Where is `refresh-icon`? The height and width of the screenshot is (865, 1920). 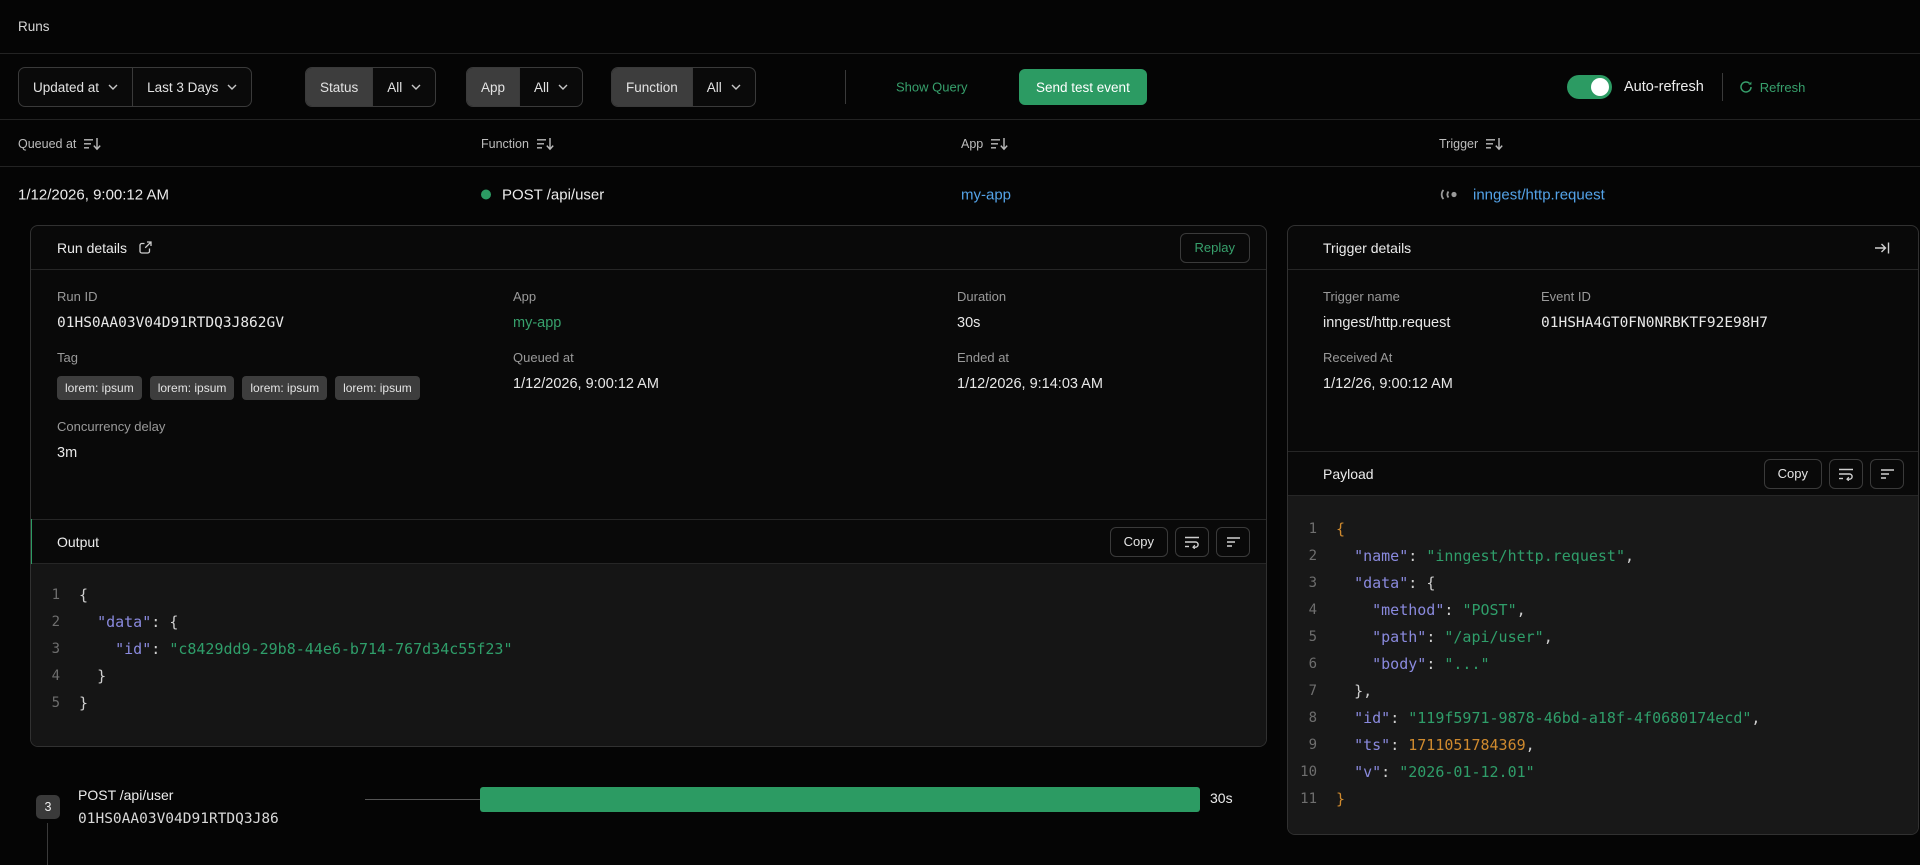
refresh-icon is located at coordinates (1746, 87).